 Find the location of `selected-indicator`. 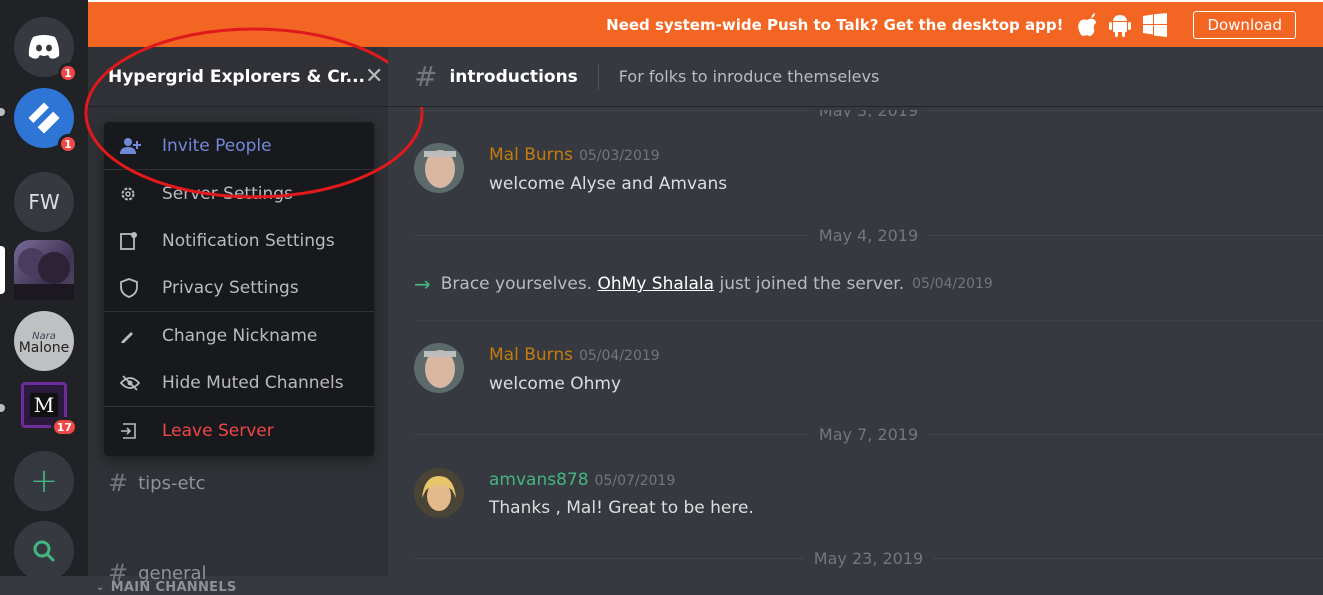

selected-indicator is located at coordinates (2, 270).